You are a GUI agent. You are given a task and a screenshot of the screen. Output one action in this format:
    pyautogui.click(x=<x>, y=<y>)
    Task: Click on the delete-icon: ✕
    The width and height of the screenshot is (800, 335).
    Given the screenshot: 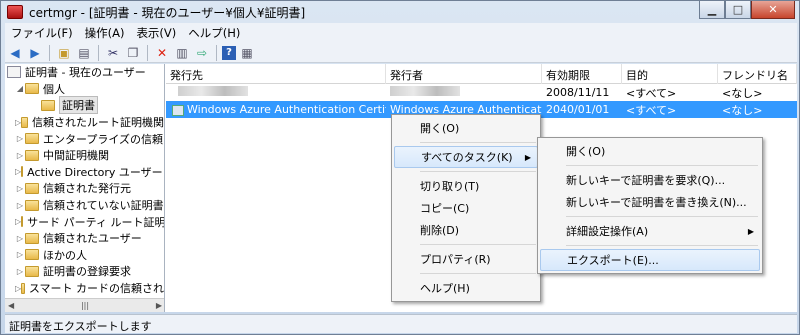 What is the action you would take?
    pyautogui.click(x=162, y=53)
    